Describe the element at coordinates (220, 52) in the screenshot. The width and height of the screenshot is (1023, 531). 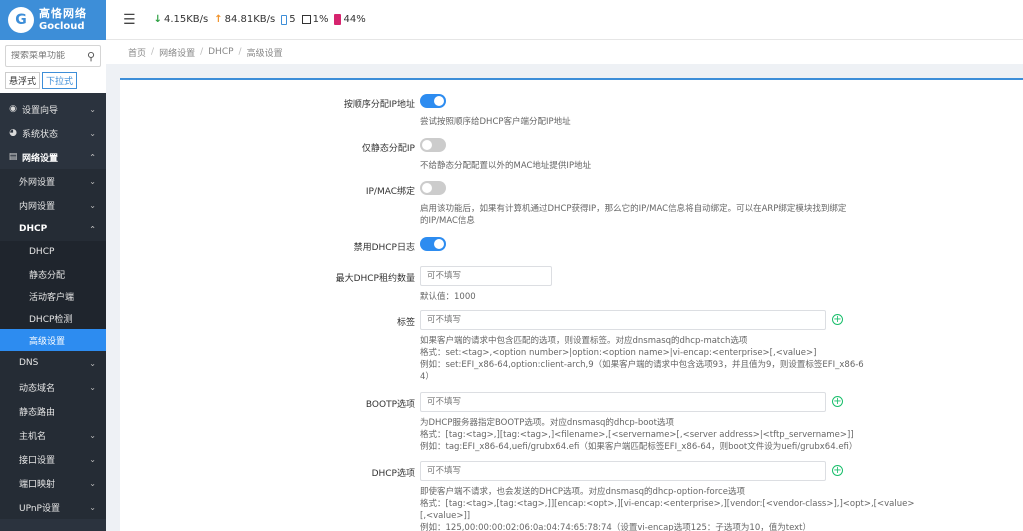
I see `breadcrumb-dhcp: DHCP` at that location.